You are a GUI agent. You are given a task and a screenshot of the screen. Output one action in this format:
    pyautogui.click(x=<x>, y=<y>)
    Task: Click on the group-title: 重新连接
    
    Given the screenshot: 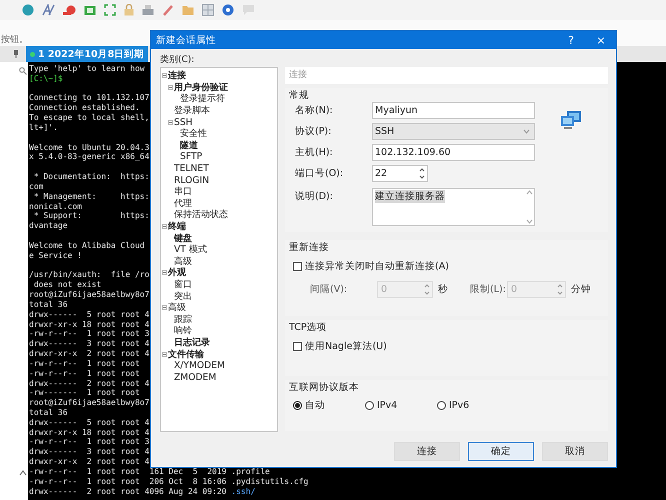 What is the action you would take?
    pyautogui.click(x=309, y=248)
    